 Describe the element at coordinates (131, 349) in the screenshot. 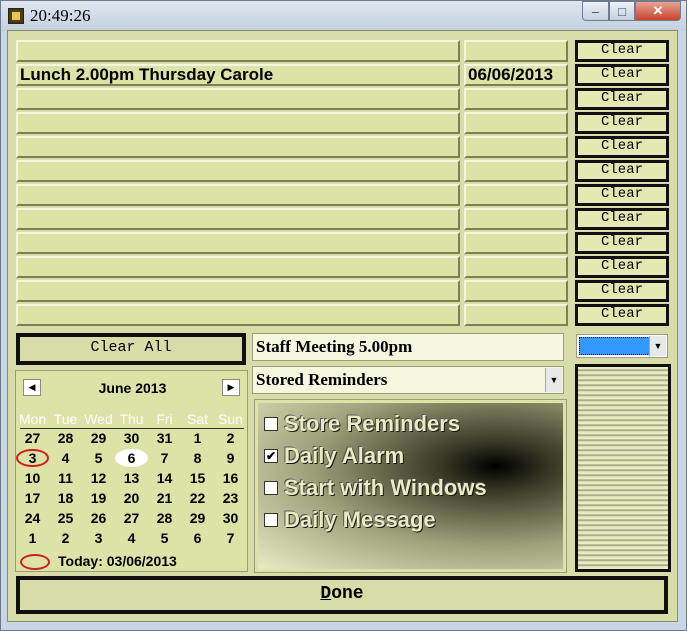

I see `clear-all-button: Clear All` at that location.